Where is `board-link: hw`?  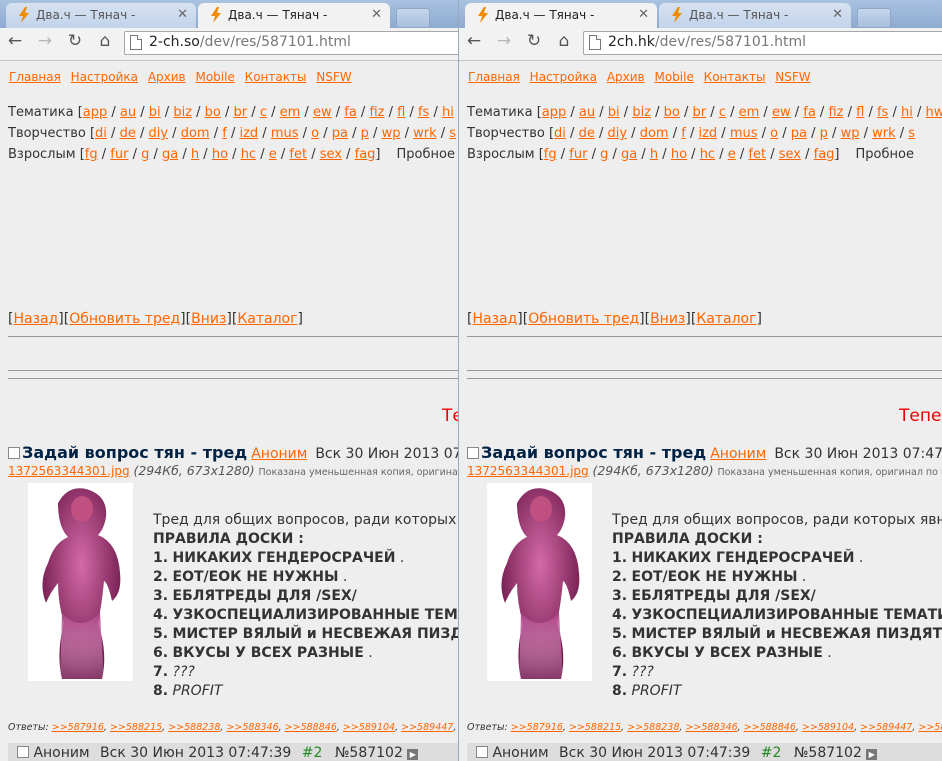
board-link: hw is located at coordinates (934, 112).